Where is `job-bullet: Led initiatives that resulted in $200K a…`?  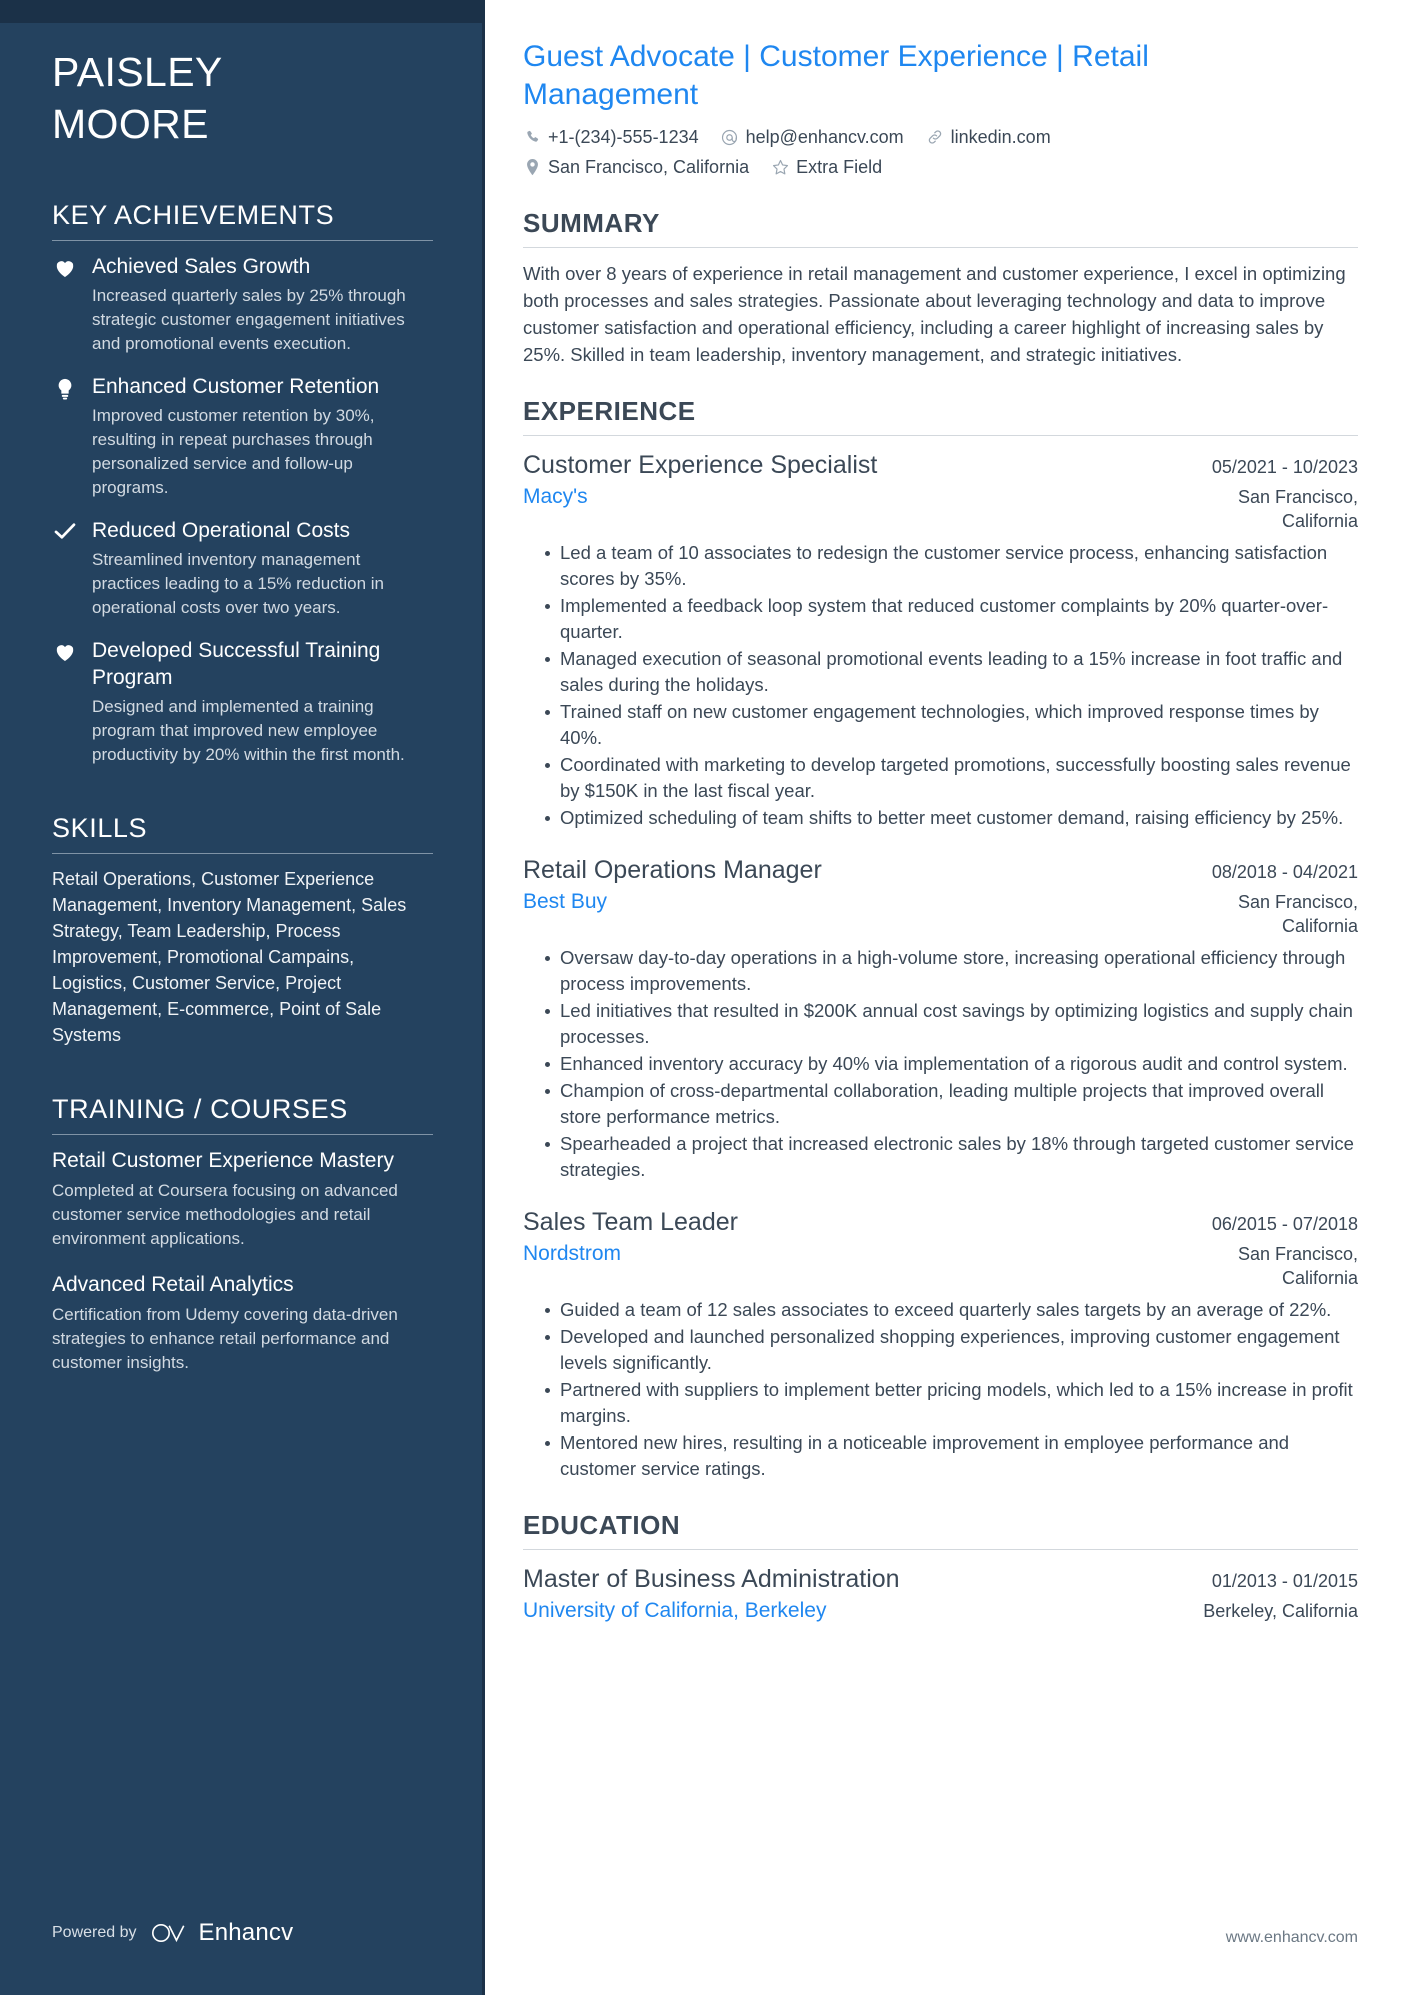
job-bullet: Led initiatives that resulted in $200K a… is located at coordinates (951, 1024).